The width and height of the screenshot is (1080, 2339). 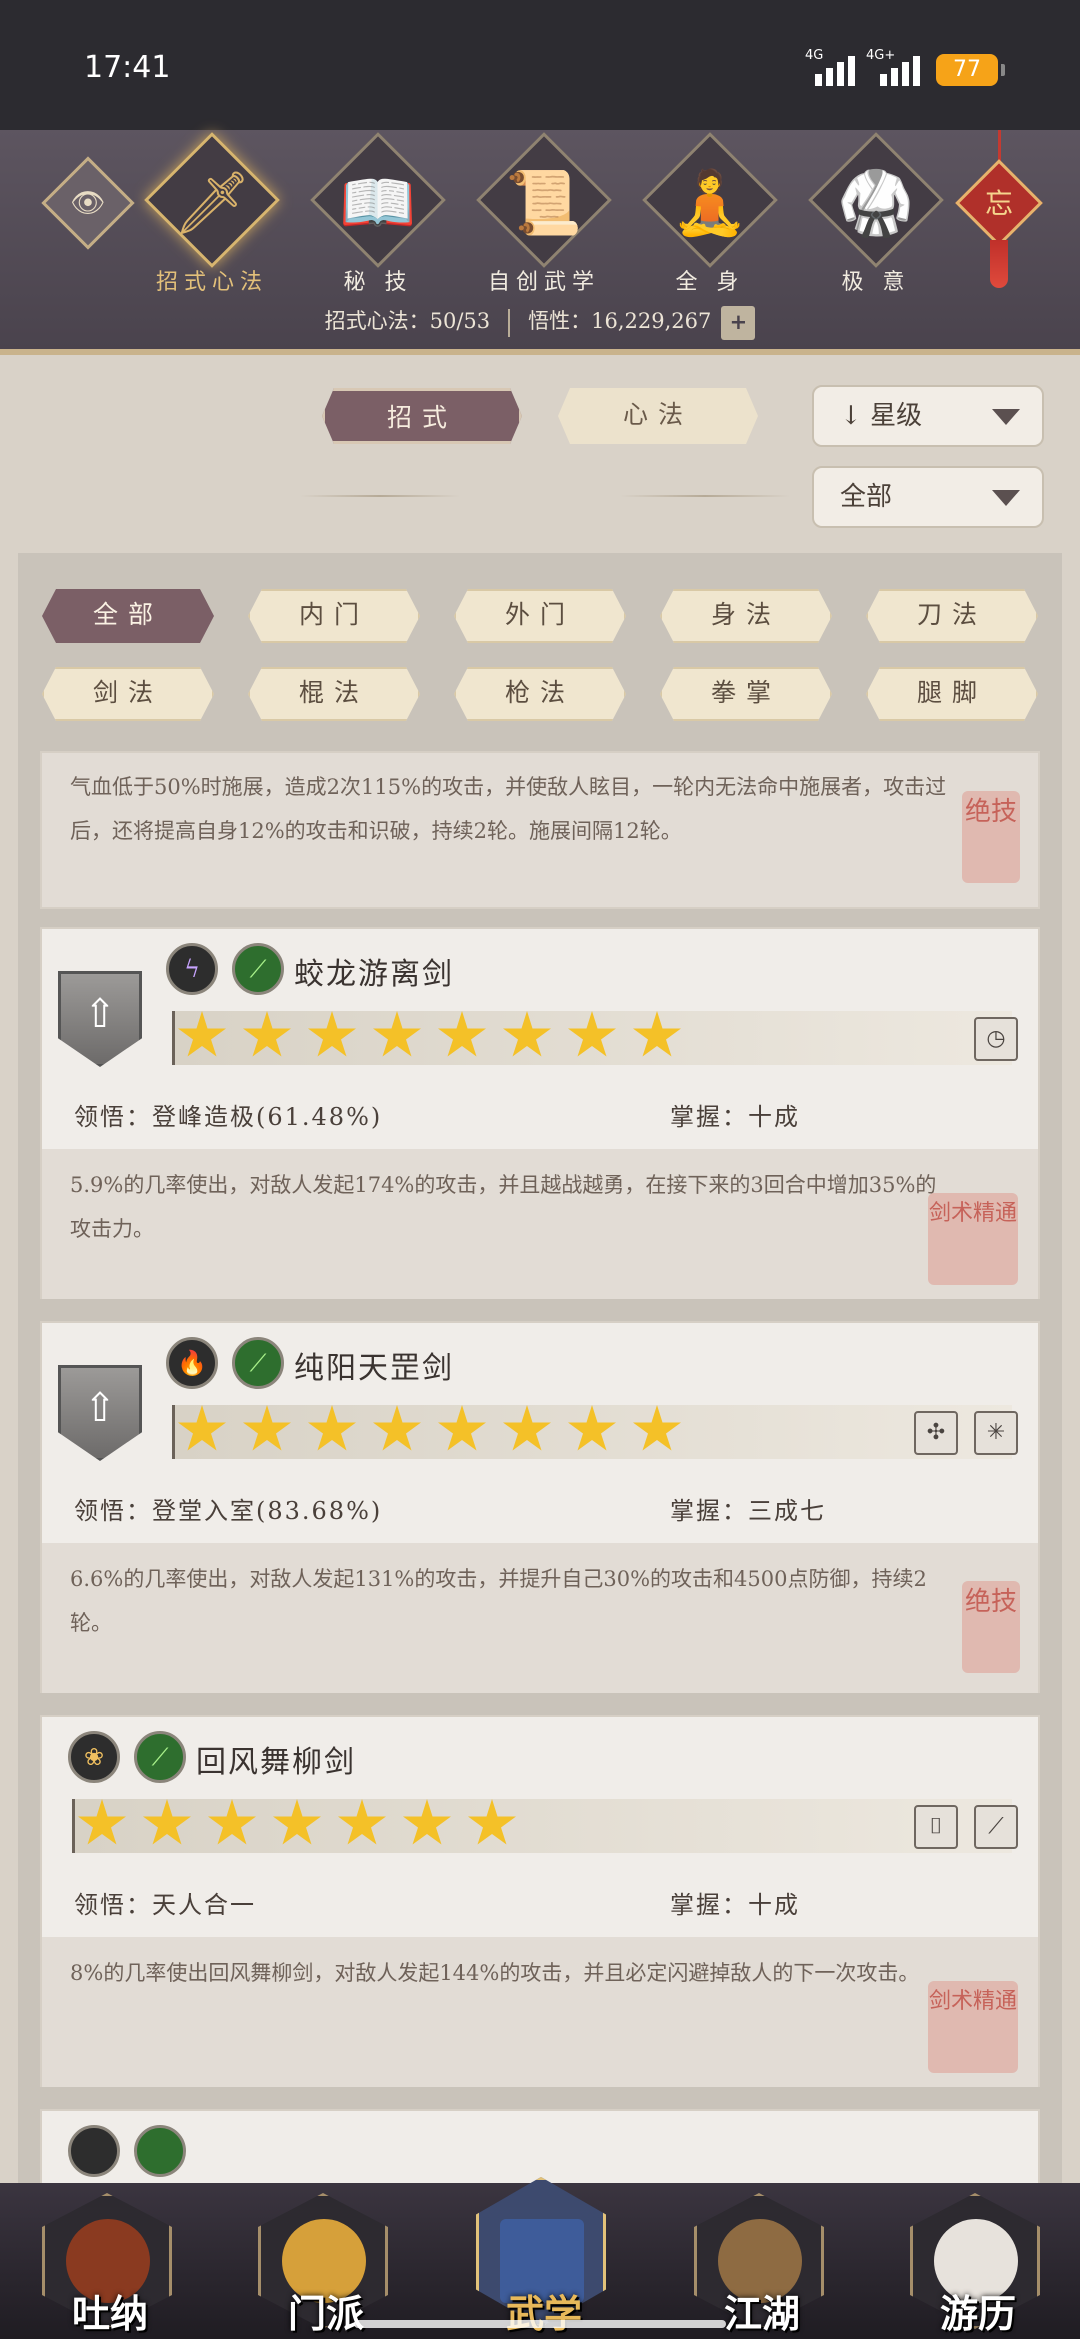 What do you see at coordinates (996, 1433) in the screenshot?
I see `burst-icon: ✳` at bounding box center [996, 1433].